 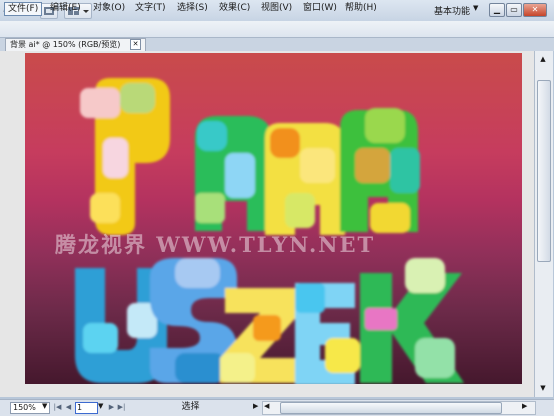 I want to click on minimize-button: ▁, so click(x=497, y=10).